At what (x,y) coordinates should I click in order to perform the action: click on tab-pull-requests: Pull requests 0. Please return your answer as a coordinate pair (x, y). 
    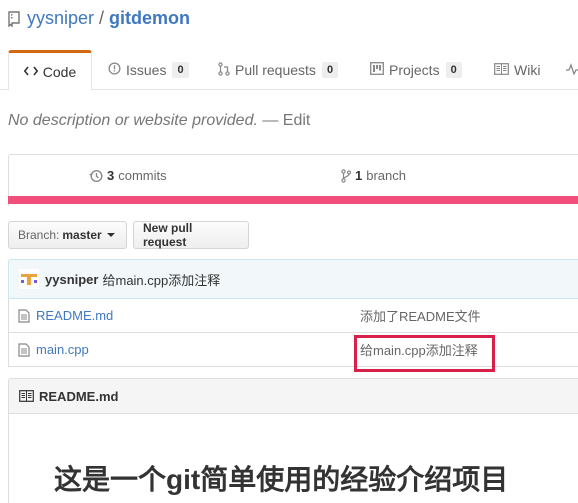
    Looking at the image, I should click on (278, 70).